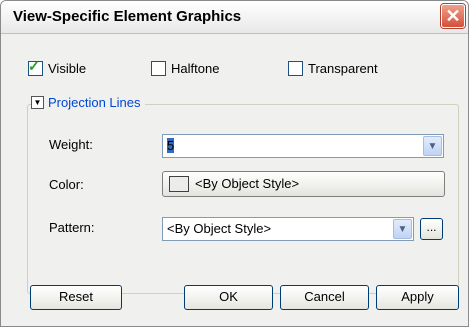 The image size is (469, 327). I want to click on check-icon: ✓, so click(34, 66).